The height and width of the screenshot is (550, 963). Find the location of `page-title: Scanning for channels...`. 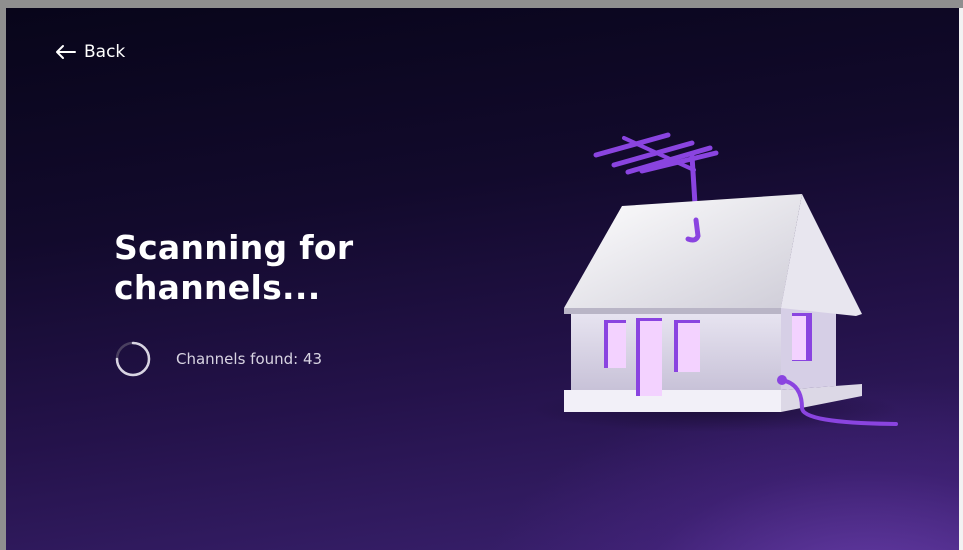

page-title: Scanning for channels... is located at coordinates (234, 267).